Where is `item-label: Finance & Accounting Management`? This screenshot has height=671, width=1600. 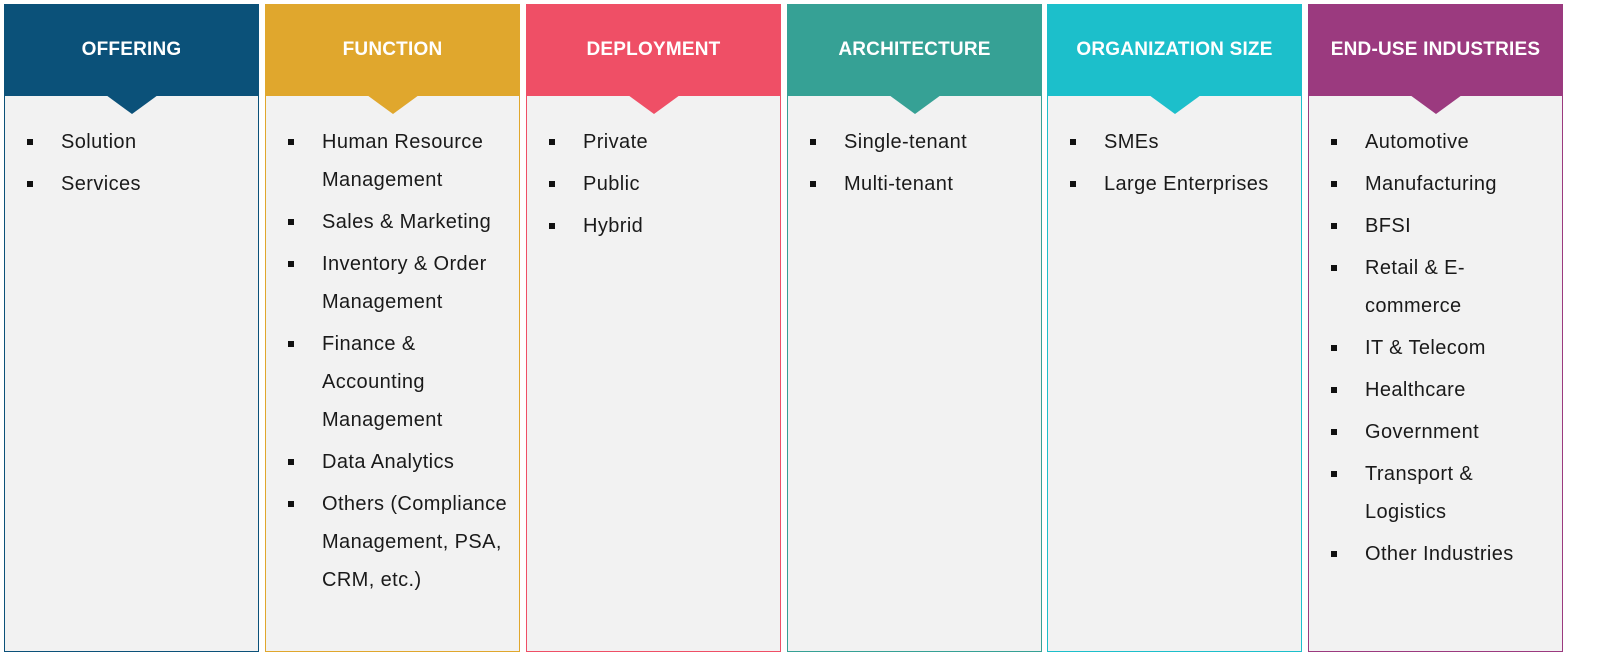
item-label: Finance & Accounting Management is located at coordinates (382, 382).